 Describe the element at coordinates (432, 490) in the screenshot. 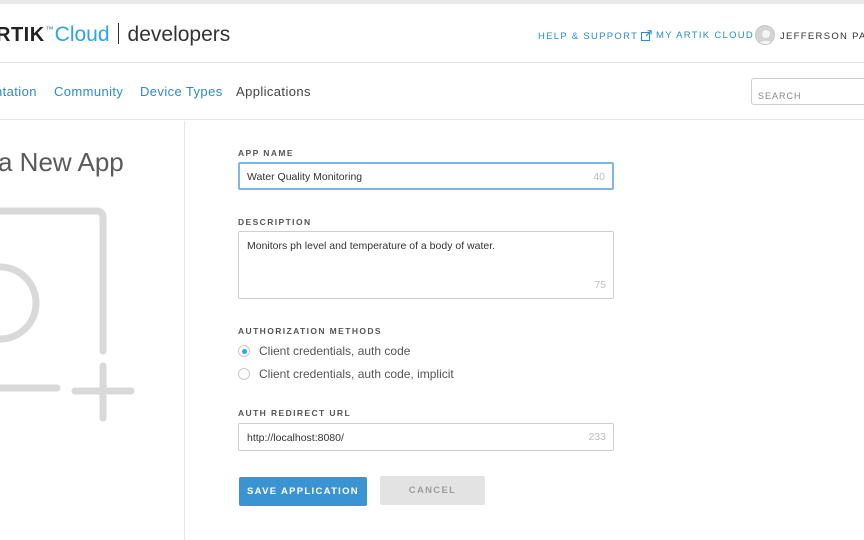

I see `cancel-button: CANCEL` at that location.